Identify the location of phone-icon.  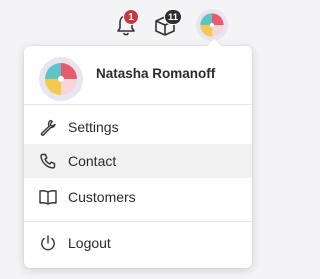
(48, 161).